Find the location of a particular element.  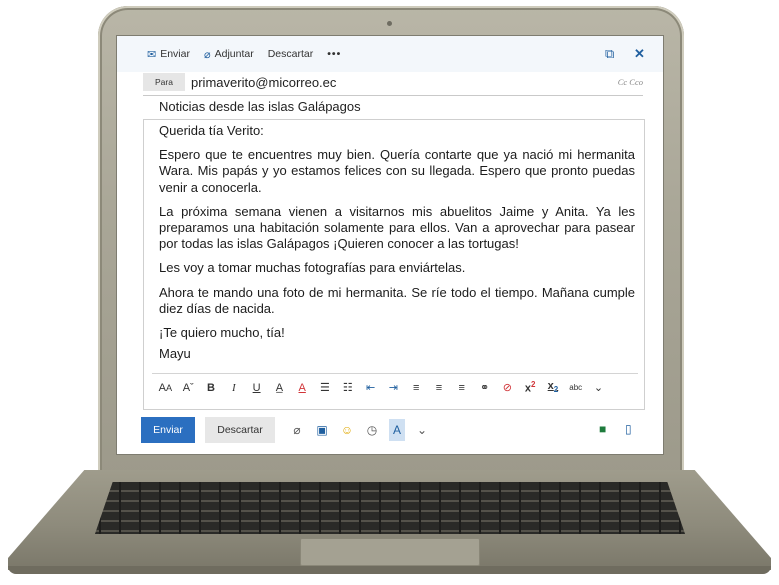

envelope-icon: ✉ is located at coordinates (152, 54).